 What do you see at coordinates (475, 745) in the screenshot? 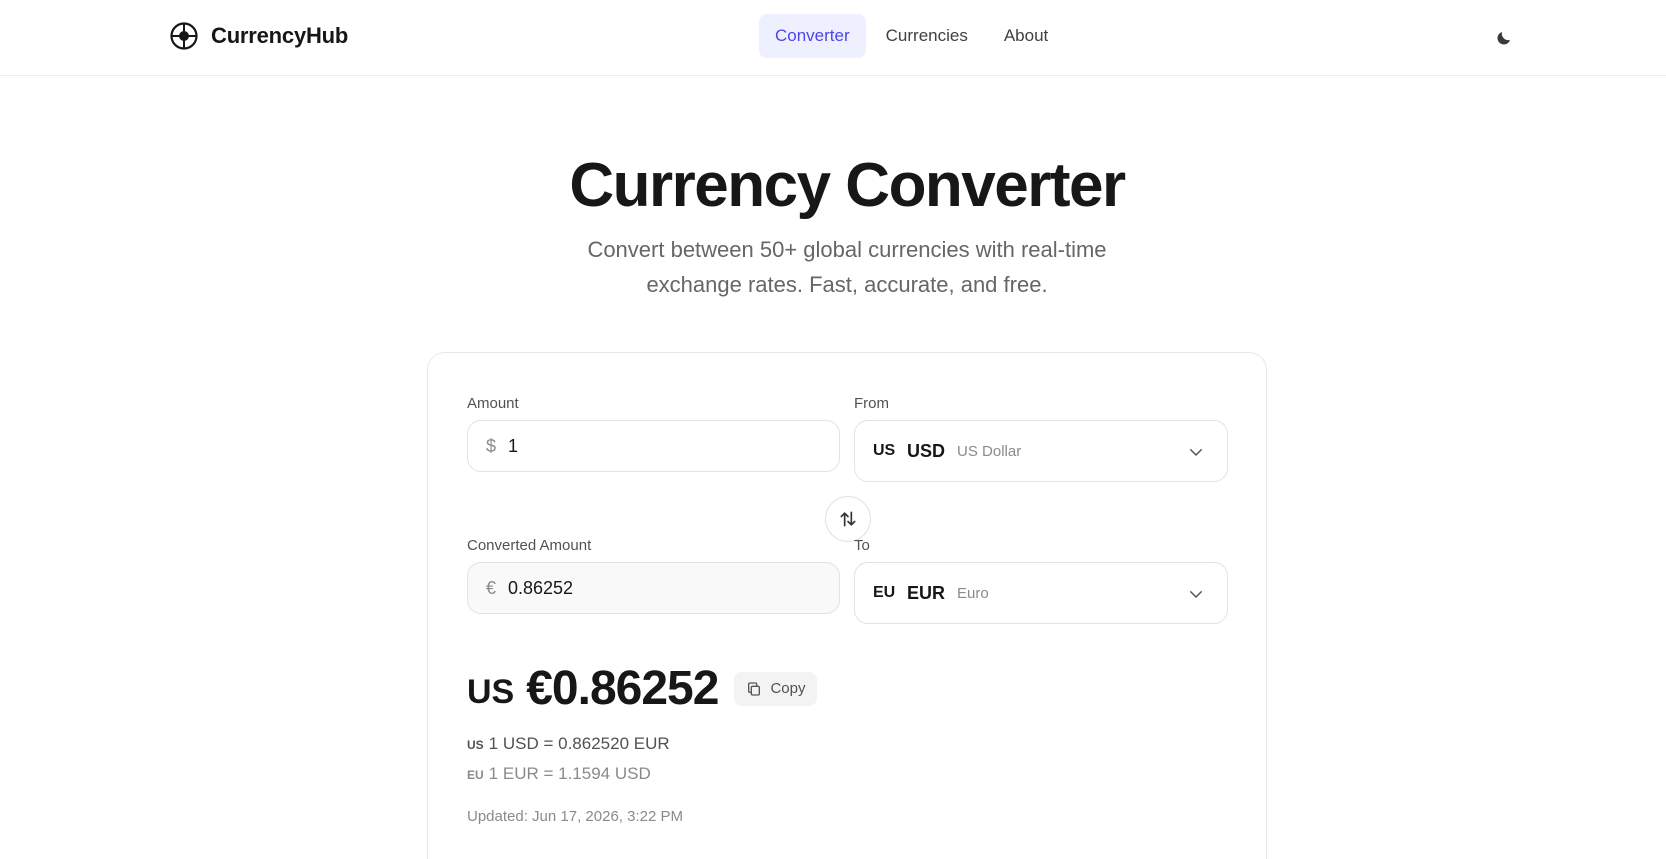
I see `rate-primary-flag: US` at bounding box center [475, 745].